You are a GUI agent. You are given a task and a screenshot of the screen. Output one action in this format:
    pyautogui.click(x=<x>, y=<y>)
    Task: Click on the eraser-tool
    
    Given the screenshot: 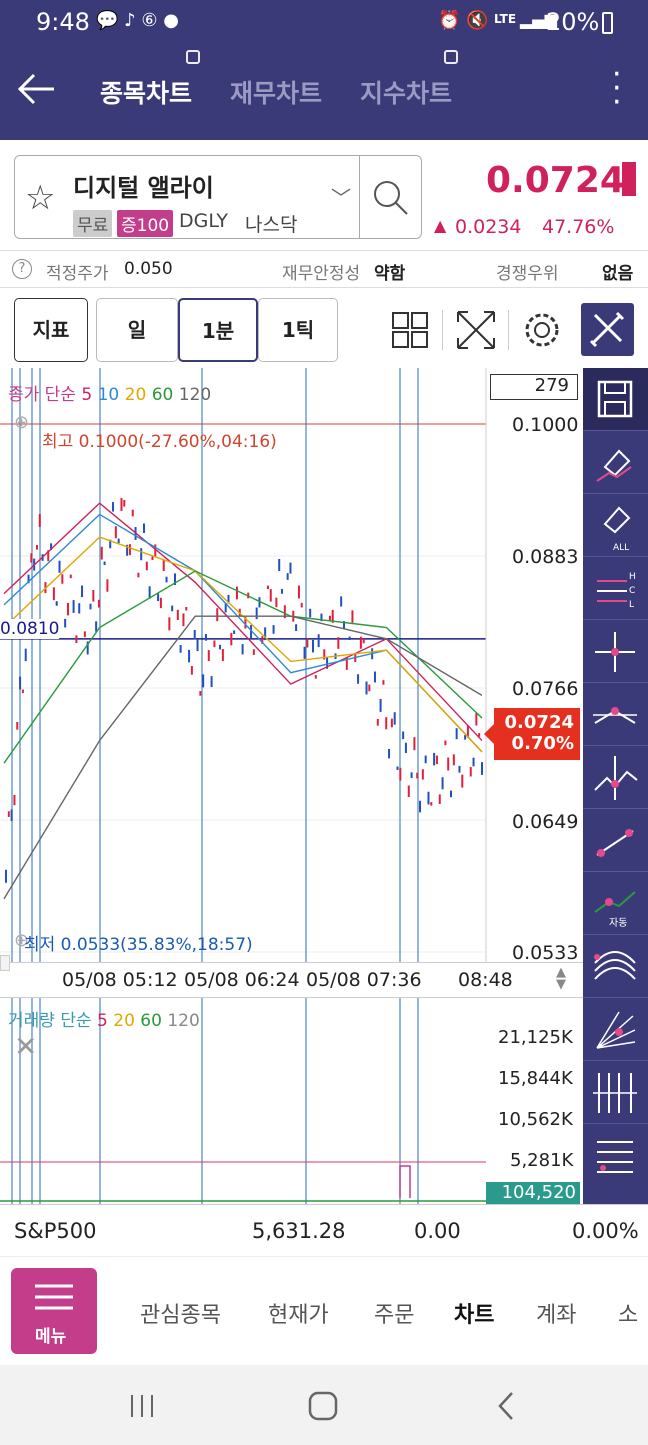 What is the action you would take?
    pyautogui.click(x=615, y=462)
    